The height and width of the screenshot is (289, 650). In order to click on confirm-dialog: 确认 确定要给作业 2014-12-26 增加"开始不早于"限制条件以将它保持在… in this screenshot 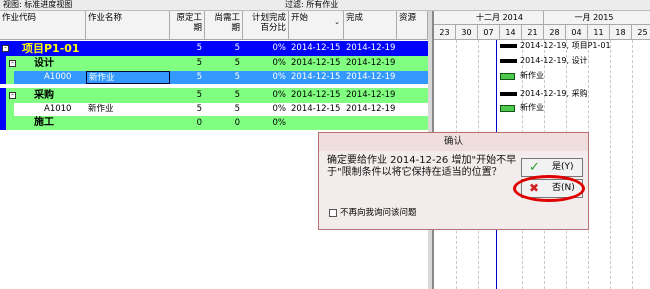, I will do `click(453, 181)`.